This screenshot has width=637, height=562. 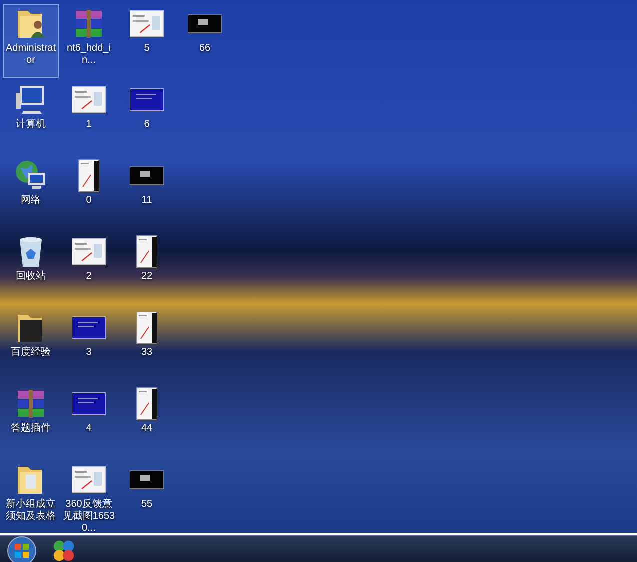 What do you see at coordinates (31, 497) in the screenshot?
I see `desktop-icon: 新小组成立须知及表格` at bounding box center [31, 497].